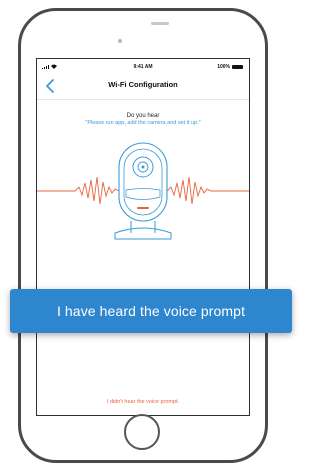  I want to click on didnt-hear-link: I didn't hear the voice prompt., so click(143, 402).